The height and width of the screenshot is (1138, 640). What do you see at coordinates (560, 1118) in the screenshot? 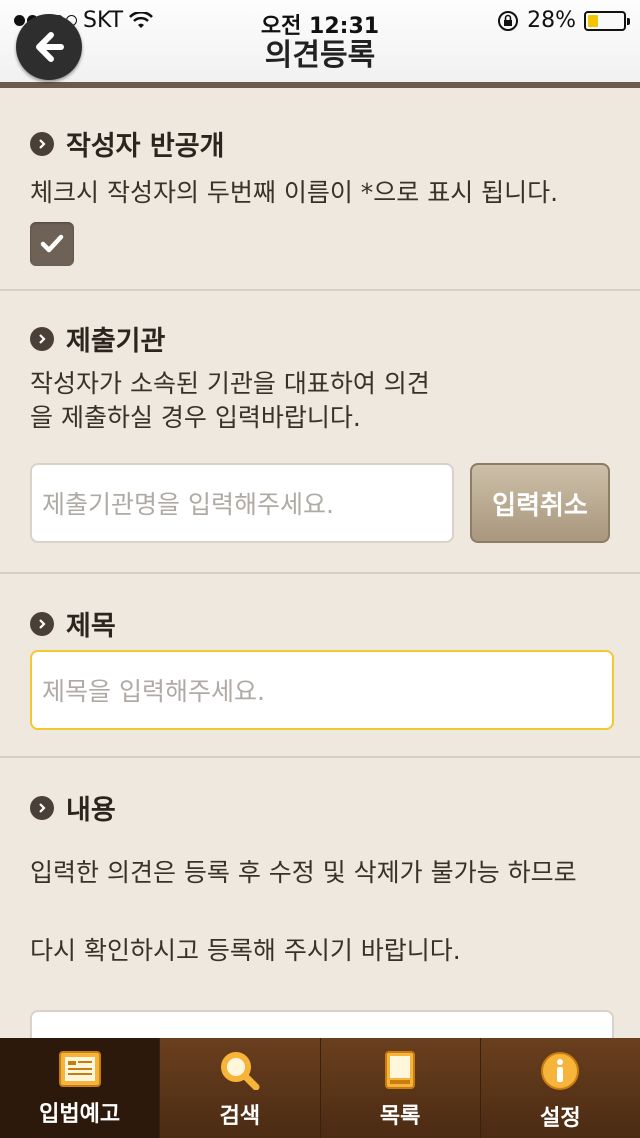
I see `tab-label: 설정` at bounding box center [560, 1118].